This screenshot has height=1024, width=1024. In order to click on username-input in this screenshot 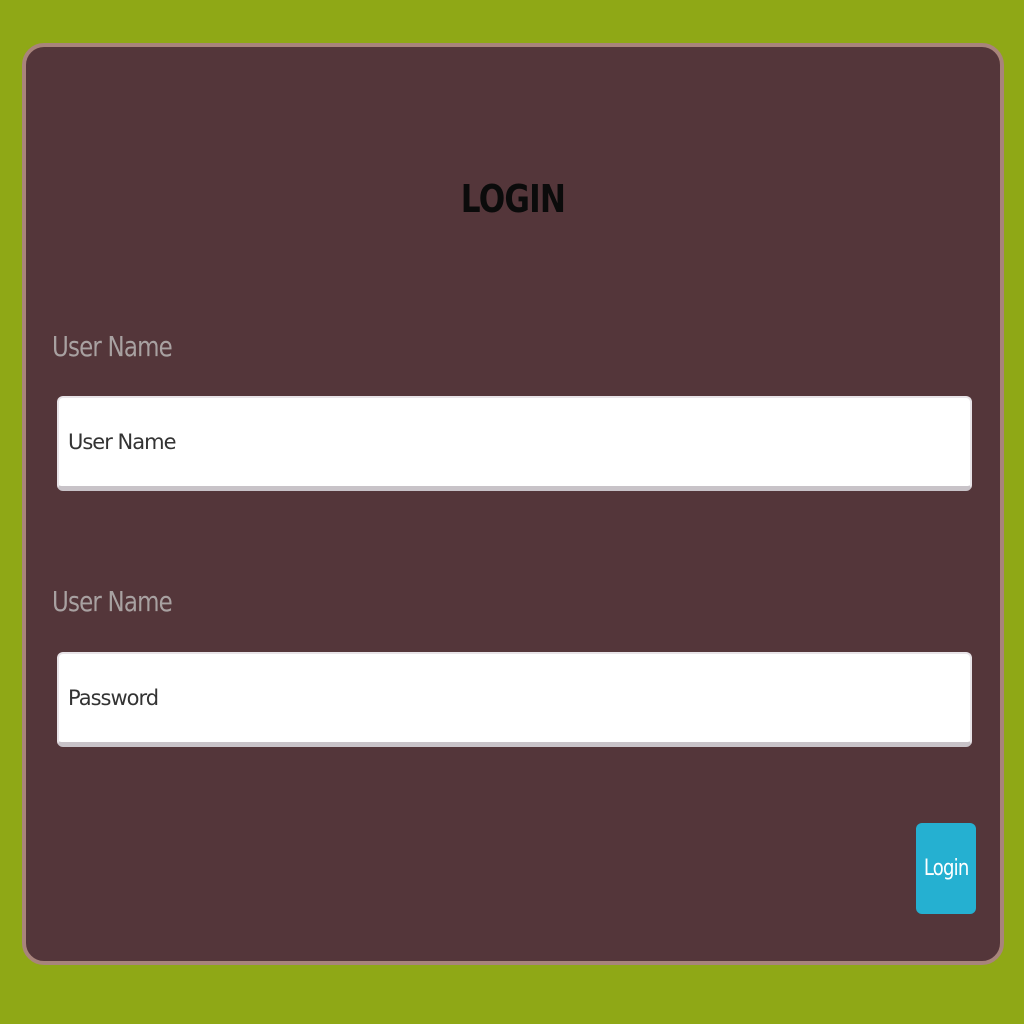, I will do `click(514, 442)`.